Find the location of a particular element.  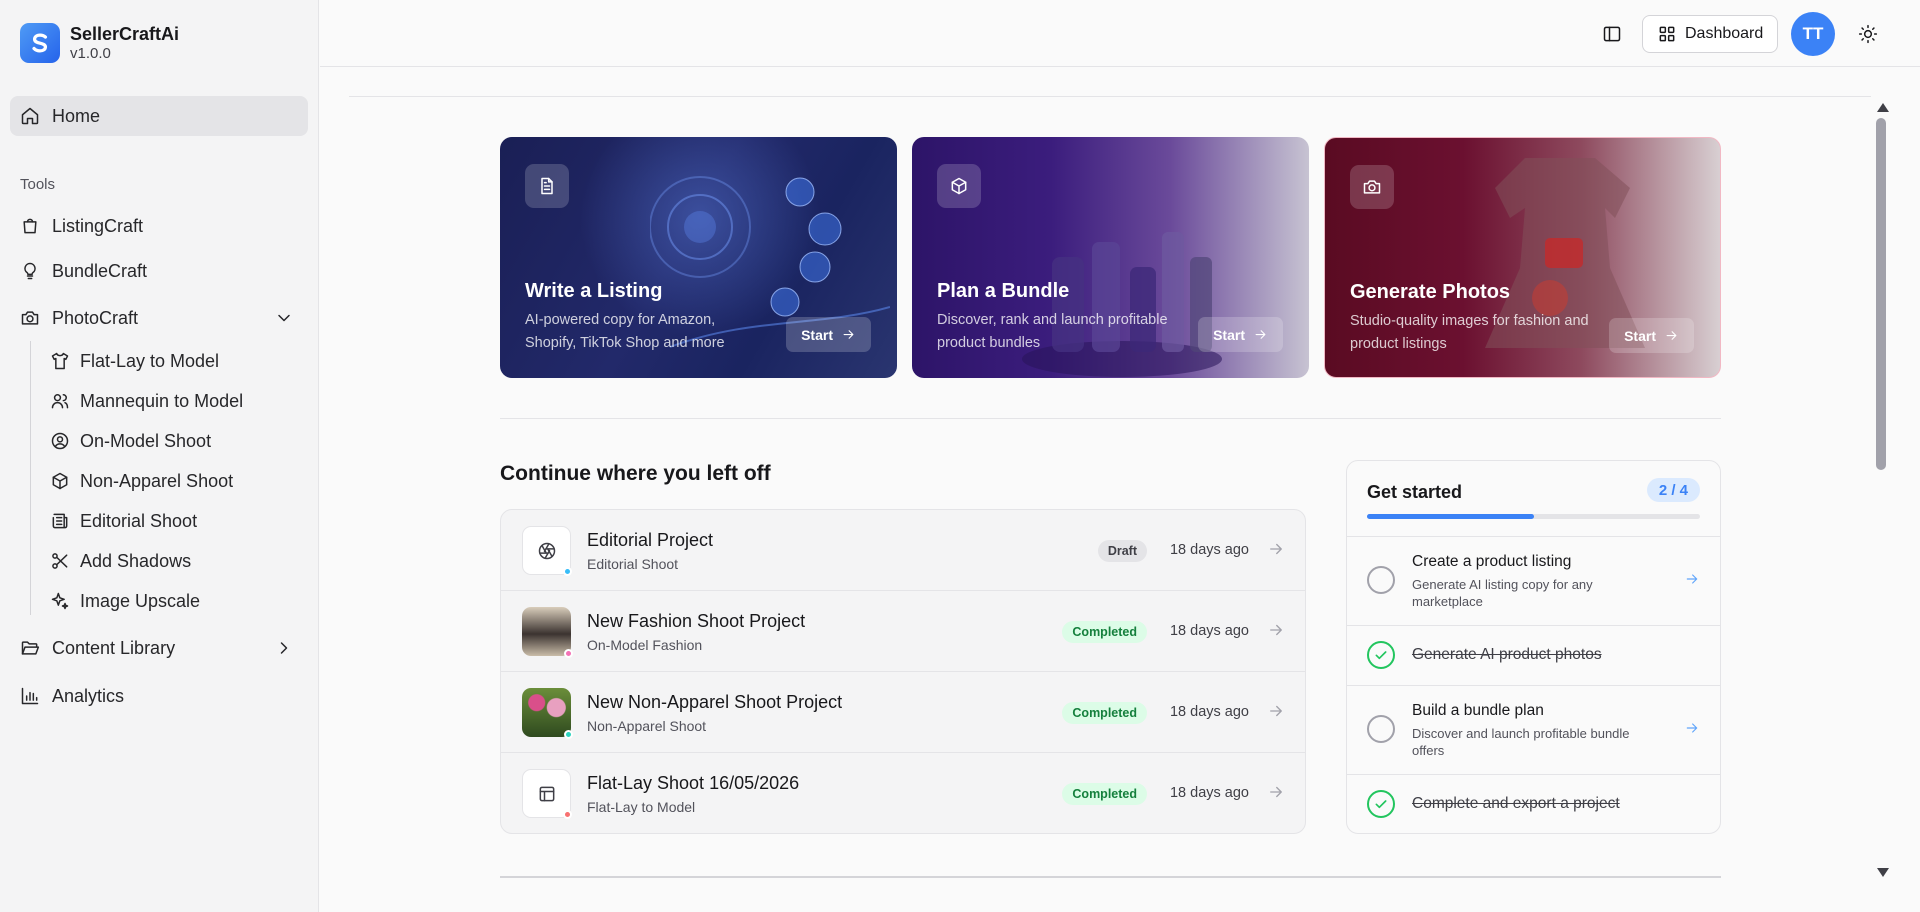

sidebar-subitem-add-shadows: Add Shadows is located at coordinates (115, 561).